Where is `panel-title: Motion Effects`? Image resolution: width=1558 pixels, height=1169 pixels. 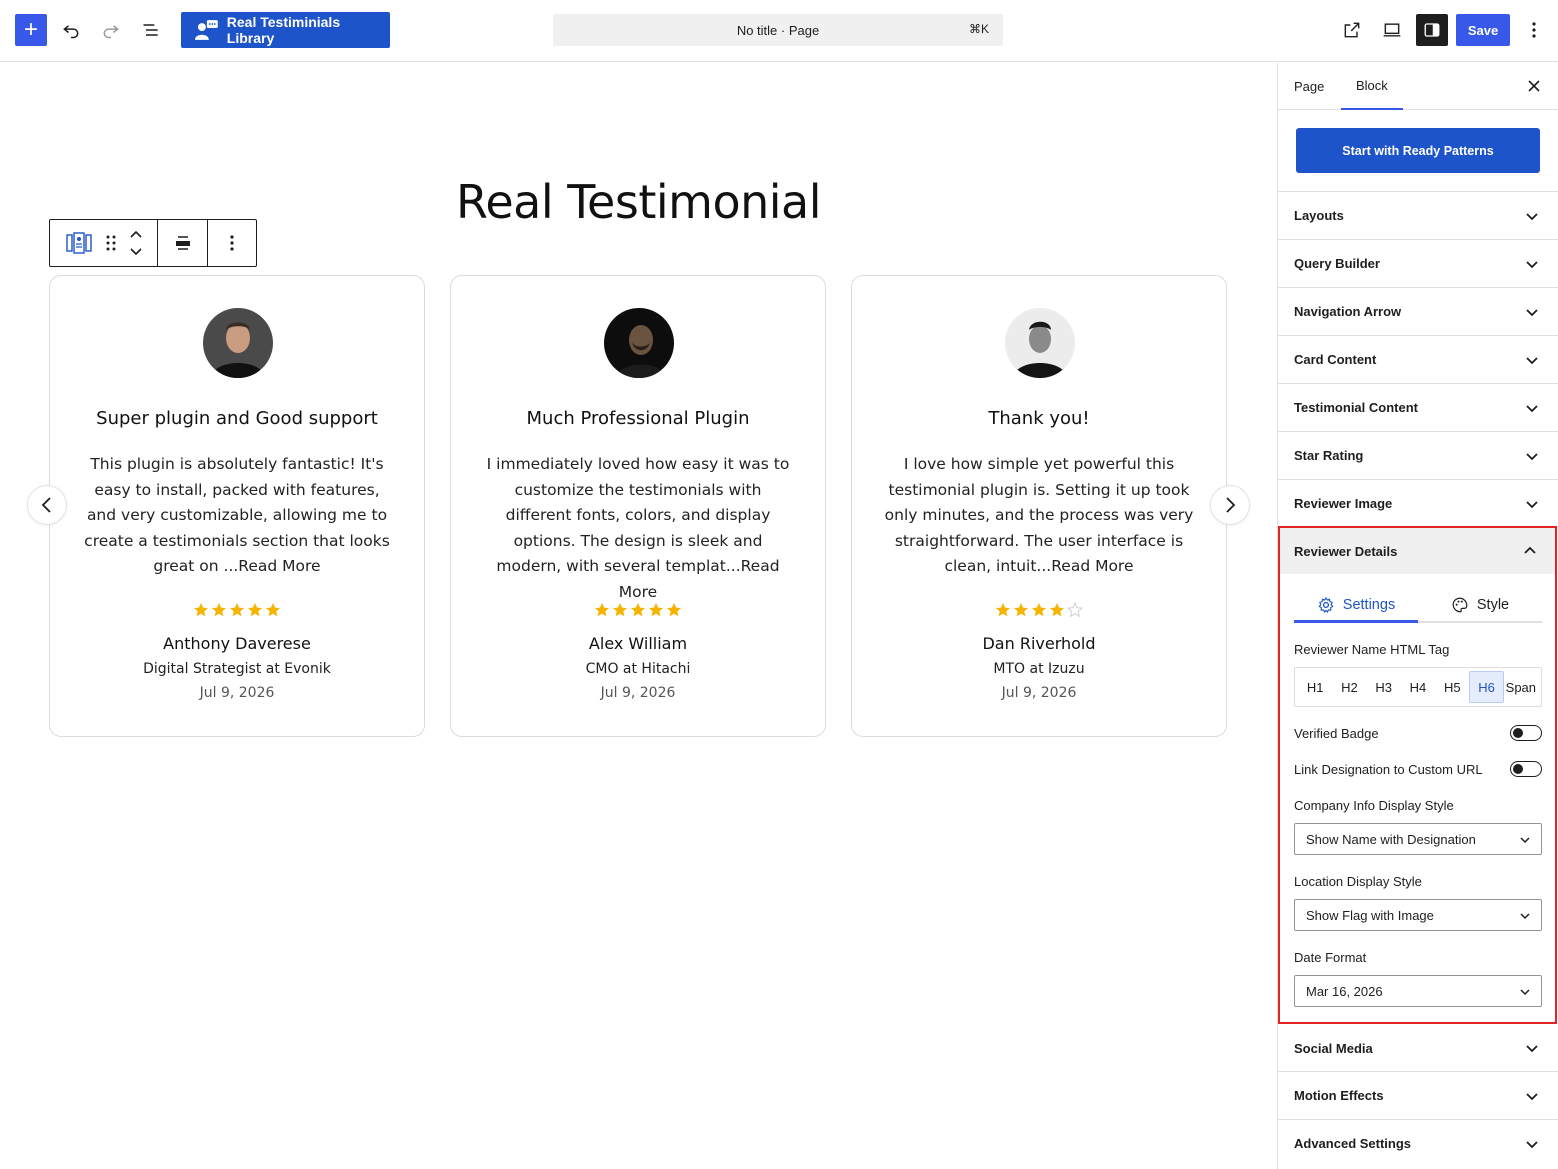
panel-title: Motion Effects is located at coordinates (1339, 1095).